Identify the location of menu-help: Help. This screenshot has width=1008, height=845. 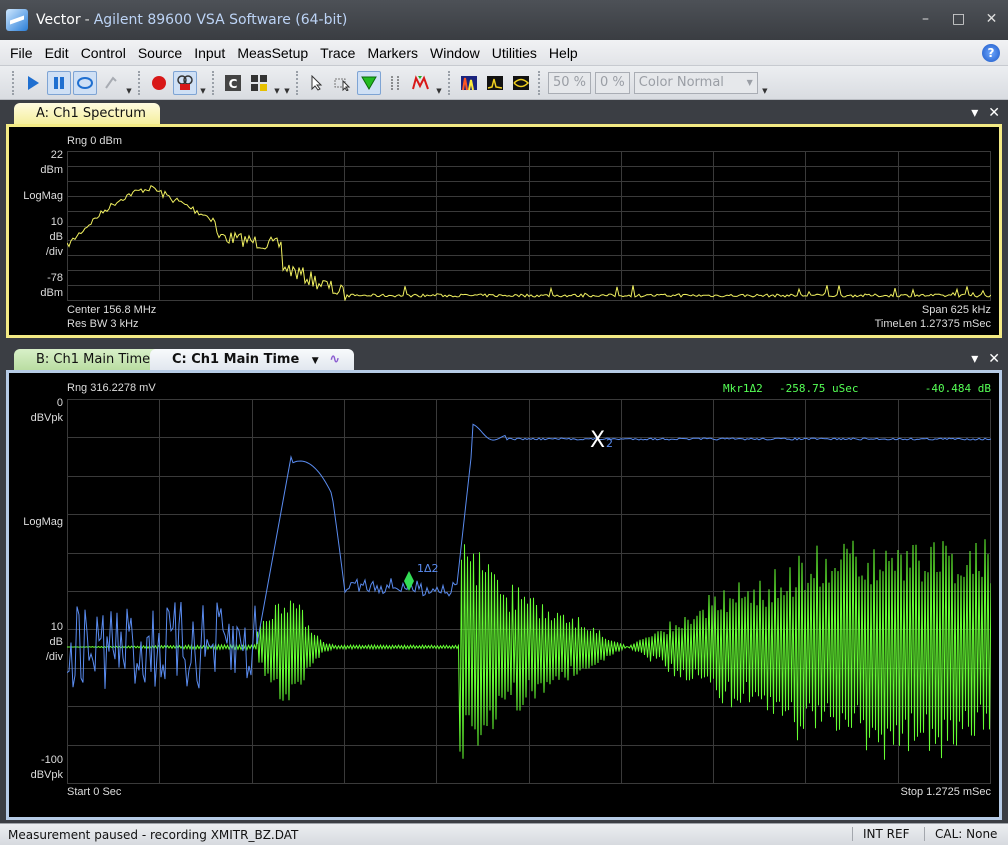
(563, 53).